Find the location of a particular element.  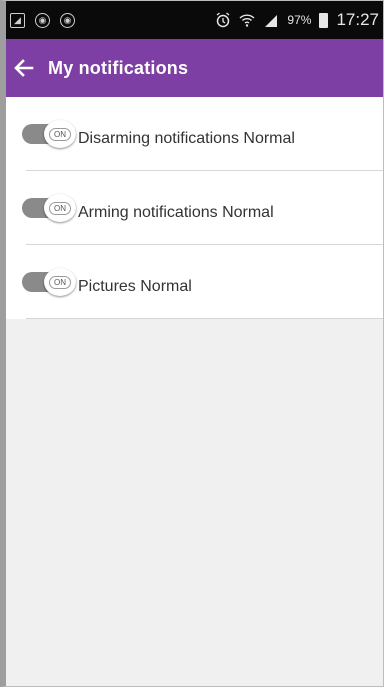

notification-row-arming: ON Arming notifications Normal is located at coordinates (194, 208).